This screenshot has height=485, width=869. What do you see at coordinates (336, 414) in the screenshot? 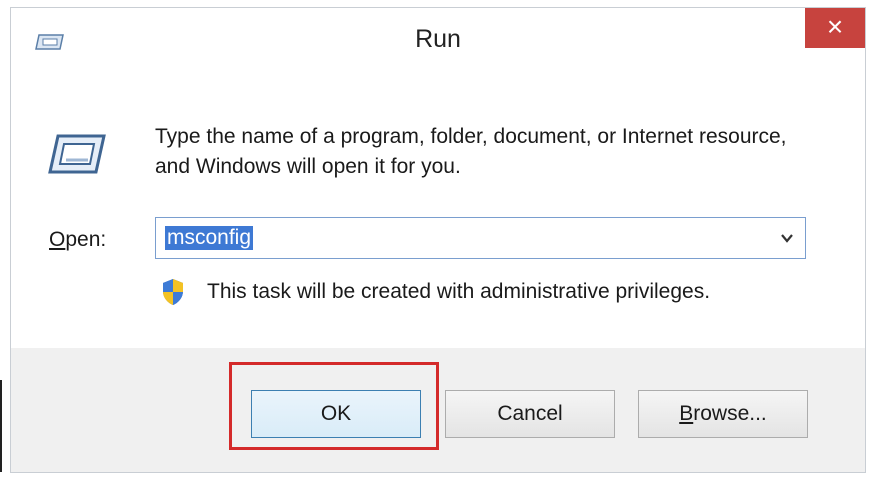
I see `ok-button: OK` at bounding box center [336, 414].